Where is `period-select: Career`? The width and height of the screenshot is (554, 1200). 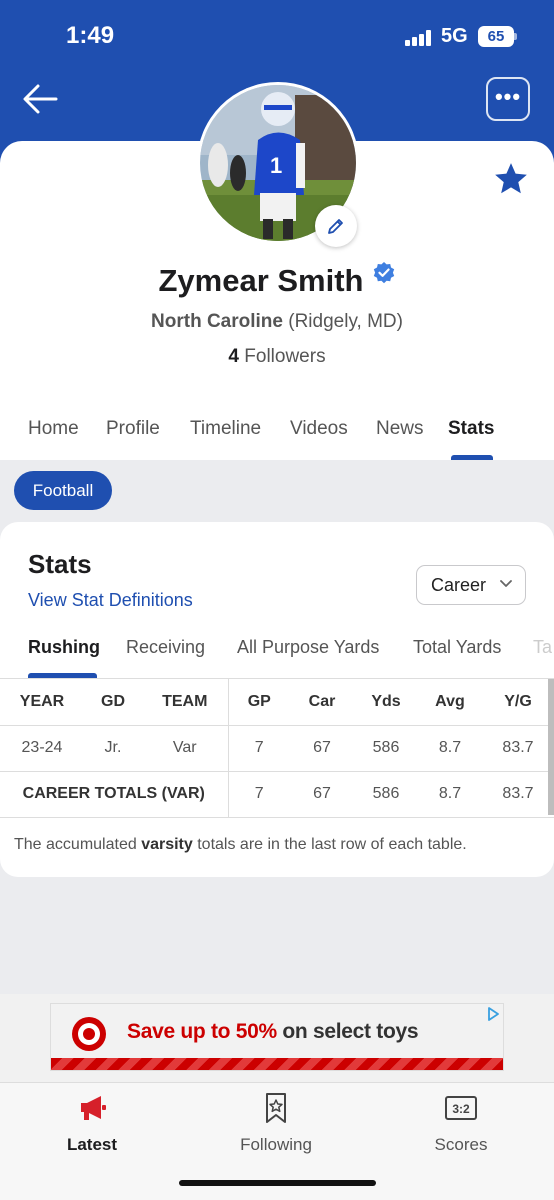
period-select: Career is located at coordinates (471, 585).